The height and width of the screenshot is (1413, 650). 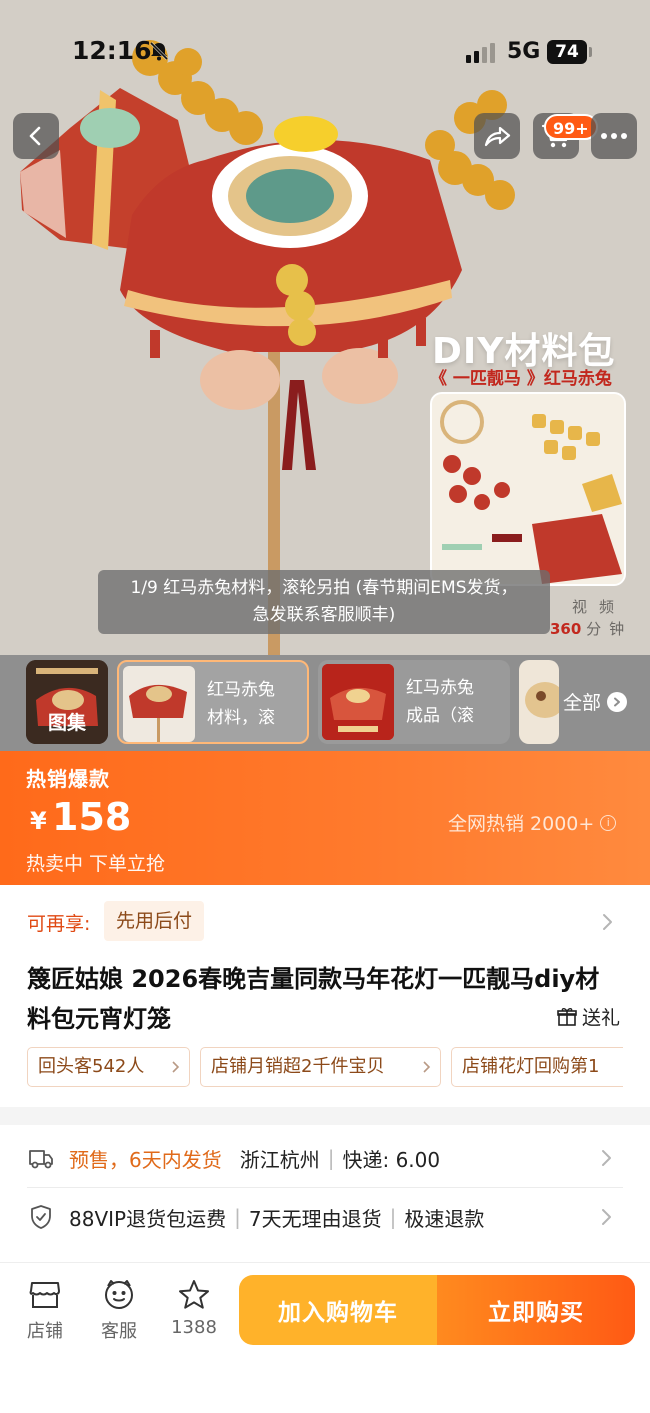 What do you see at coordinates (279, 1159) in the screenshot?
I see `origin-text: 浙江杭州` at bounding box center [279, 1159].